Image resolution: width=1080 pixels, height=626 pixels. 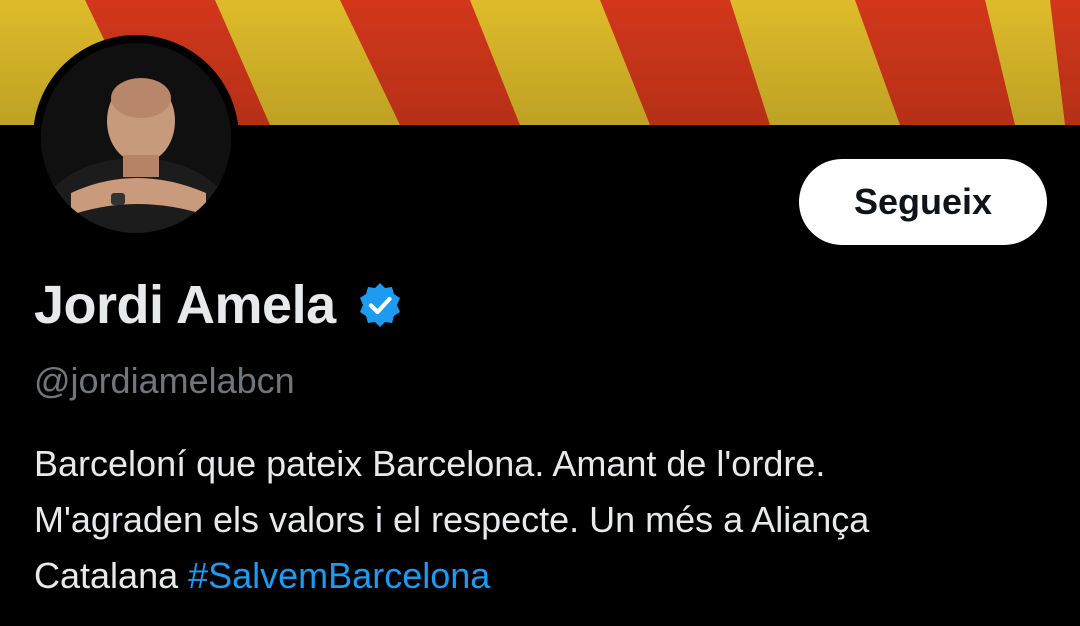 What do you see at coordinates (339, 575) in the screenshot?
I see `hashtag-link: #SalvemBarcelona` at bounding box center [339, 575].